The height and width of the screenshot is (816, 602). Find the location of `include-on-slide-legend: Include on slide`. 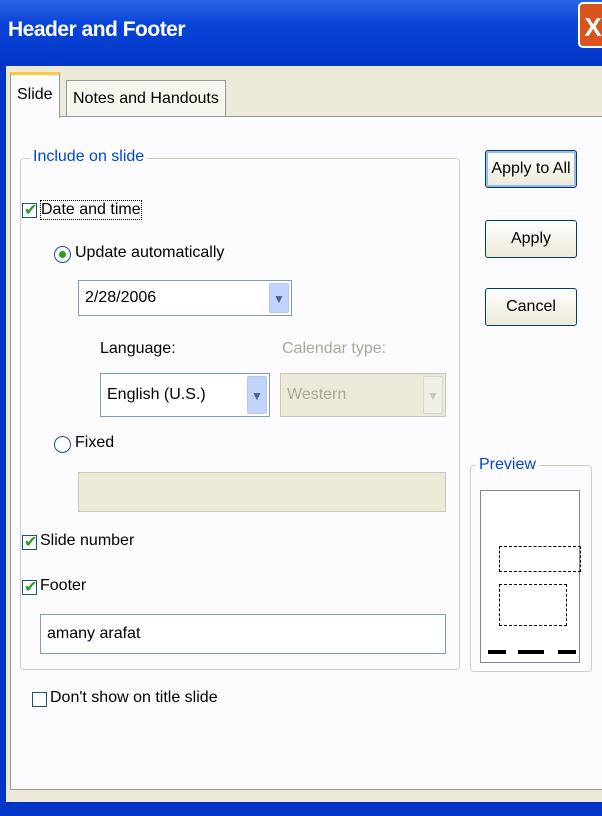

include-on-slide-legend: Include on slide is located at coordinates (89, 157).